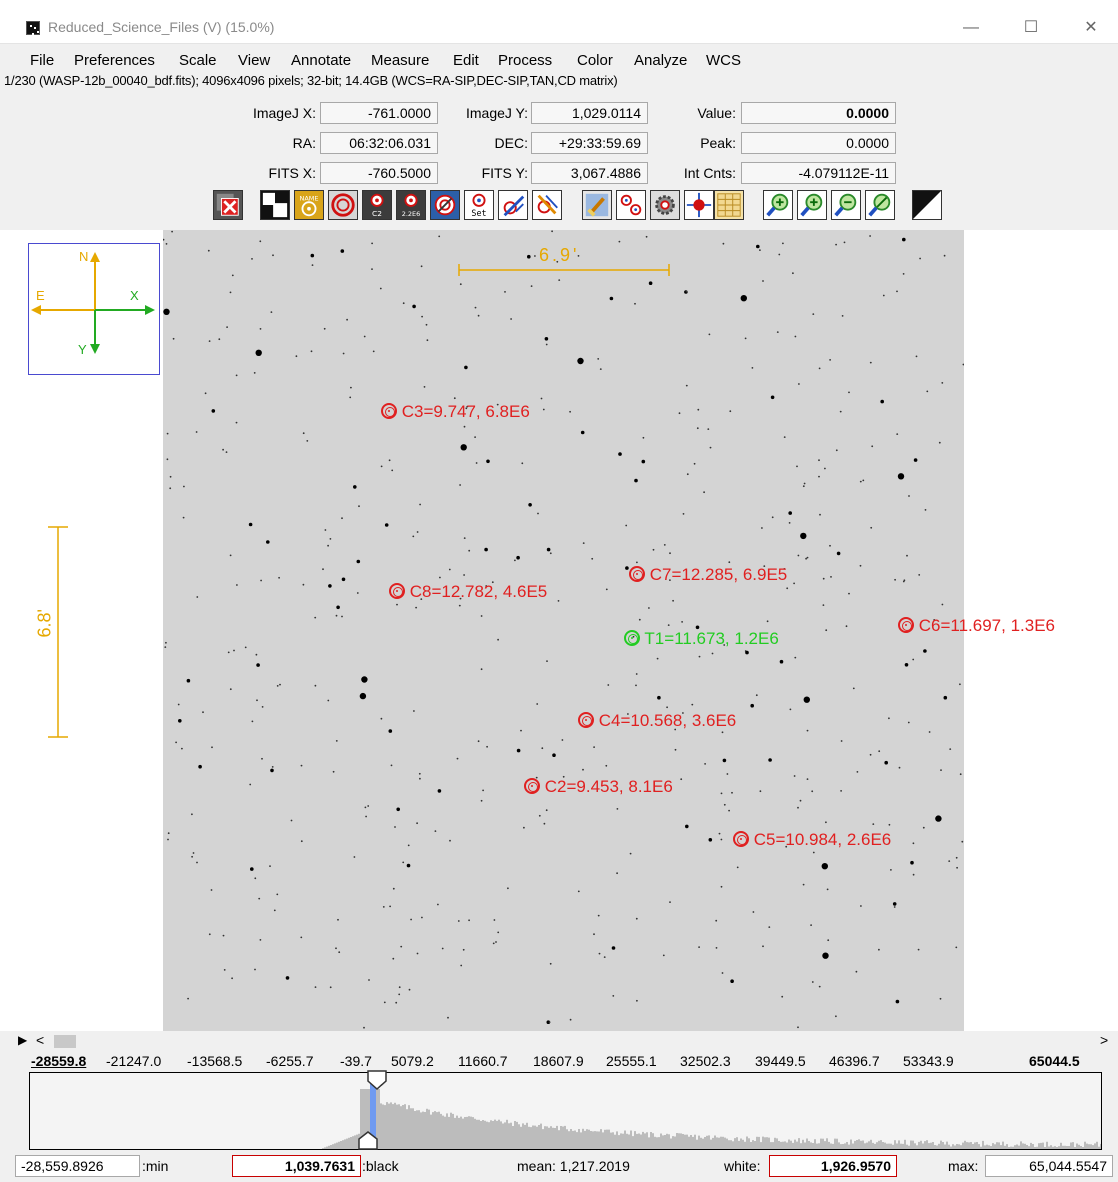 The image size is (1118, 1182). Describe the element at coordinates (812, 840) in the screenshot. I see `aperture-c5: C5=10.984, 2.6E6` at that location.